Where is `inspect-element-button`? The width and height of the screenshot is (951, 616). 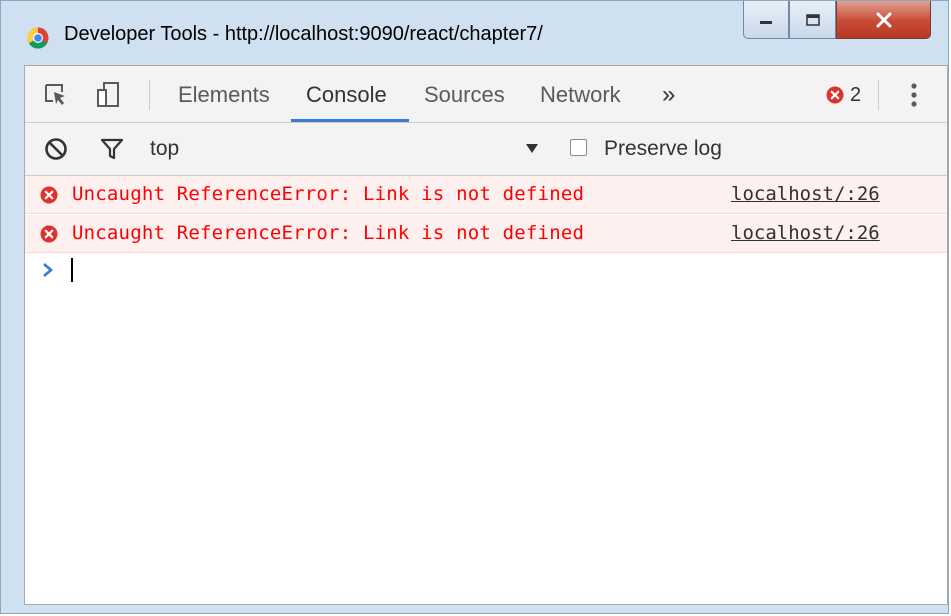 inspect-element-button is located at coordinates (56, 95).